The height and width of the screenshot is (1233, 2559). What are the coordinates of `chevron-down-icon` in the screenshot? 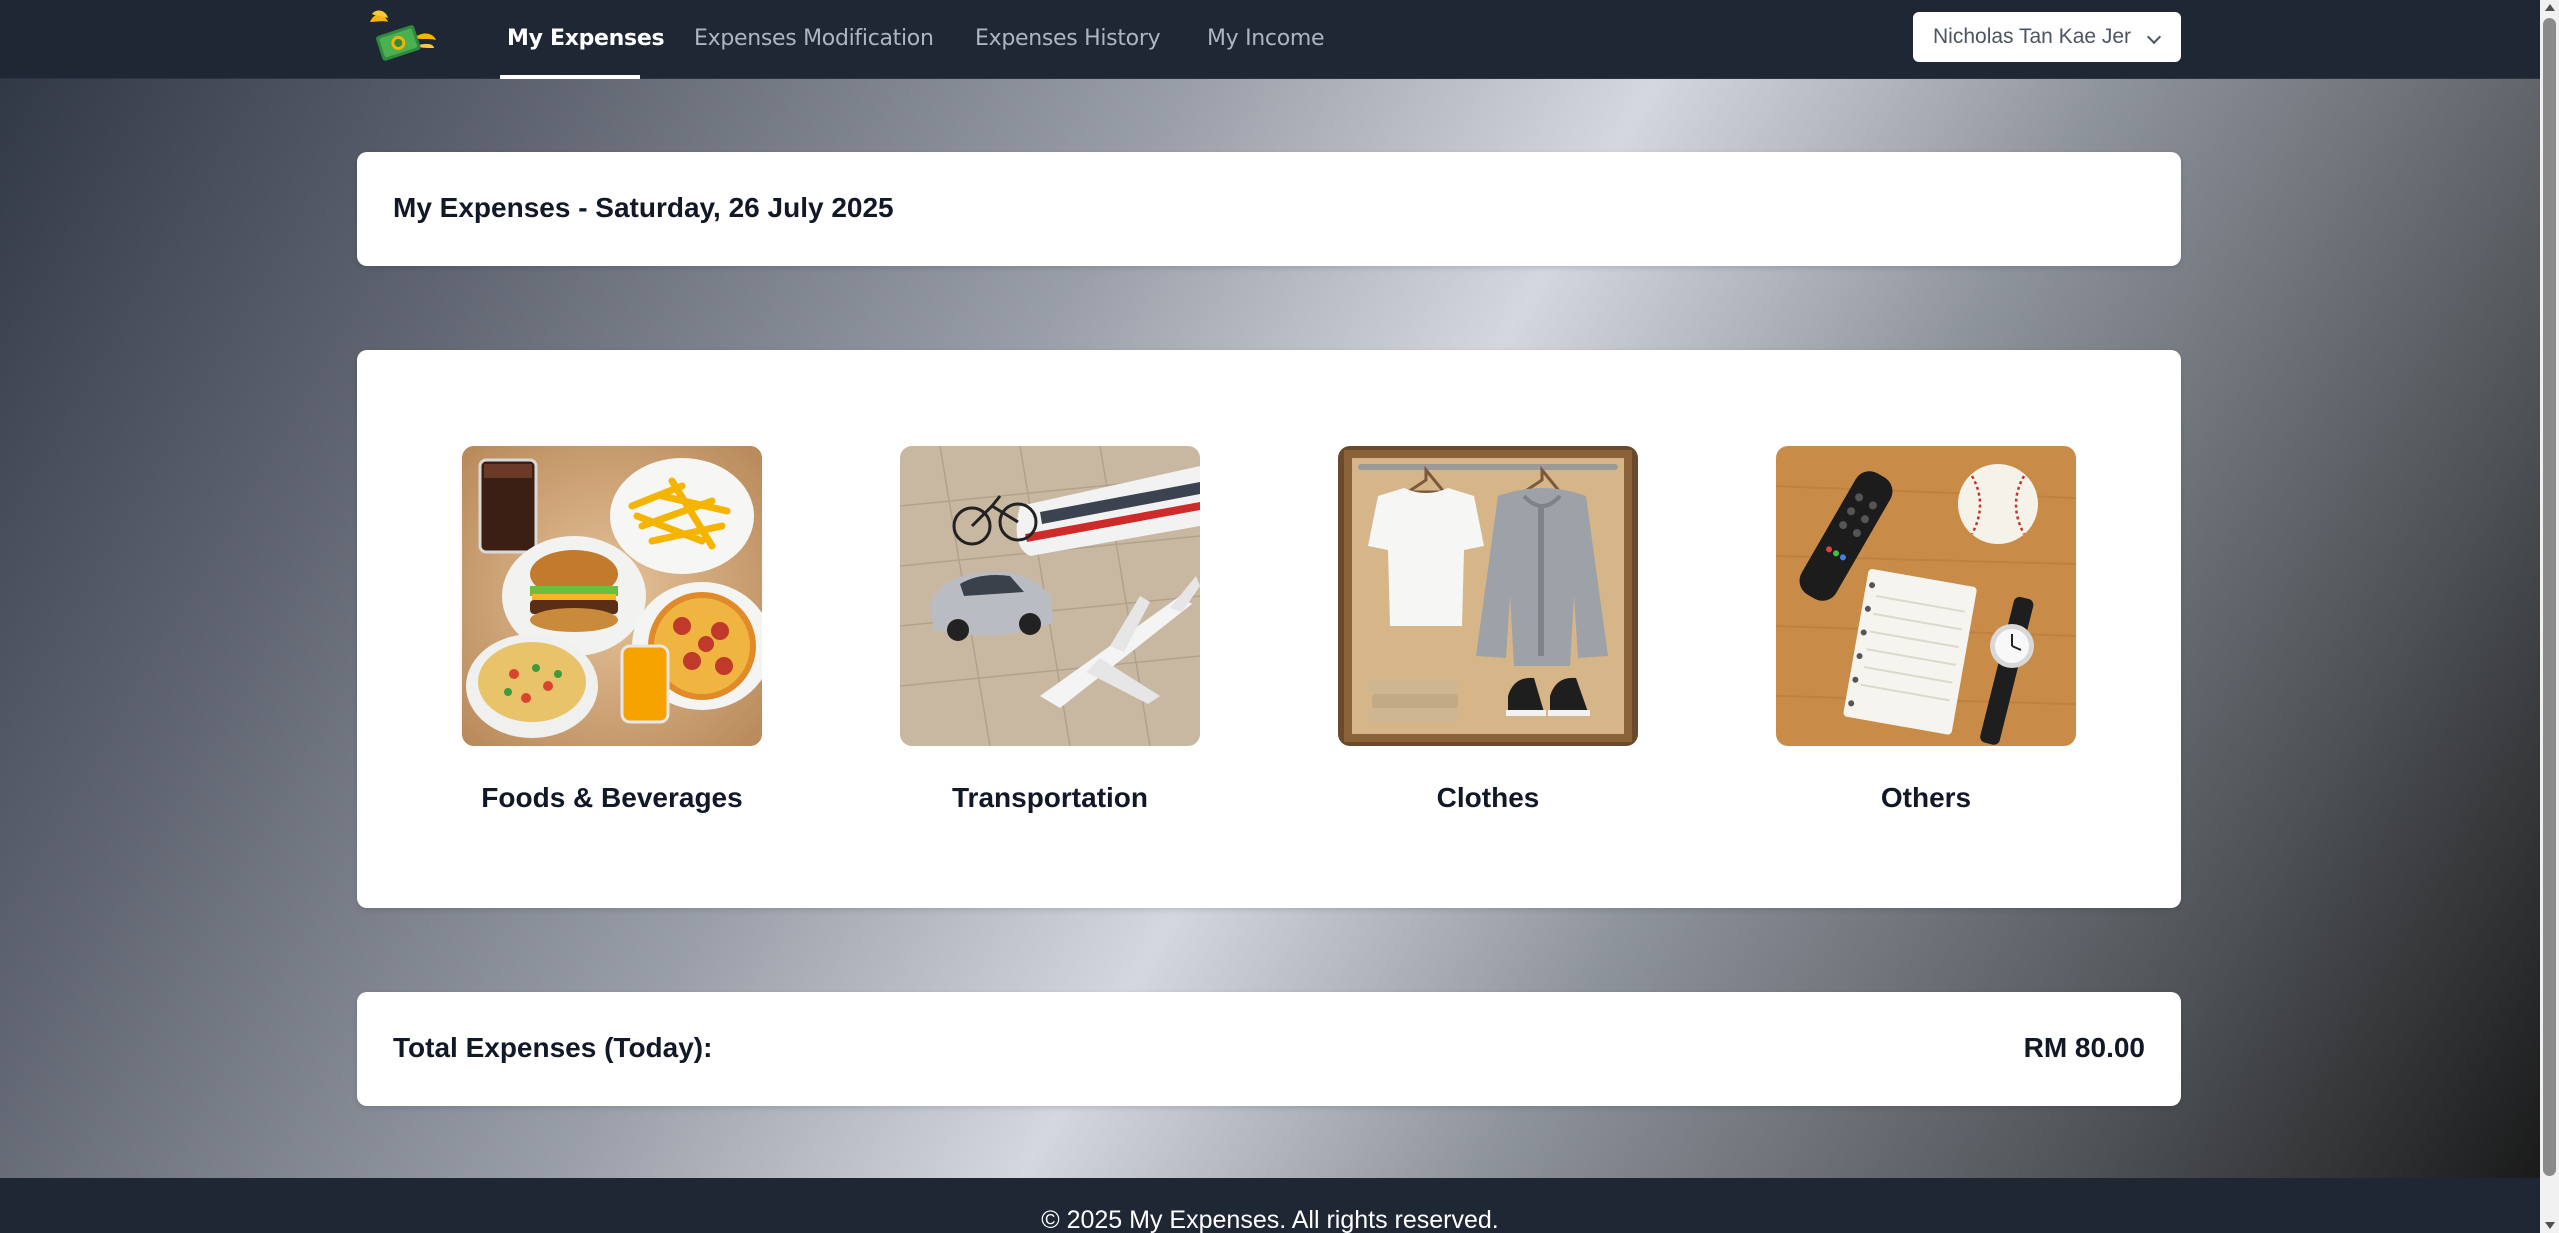 It's located at (2154, 37).